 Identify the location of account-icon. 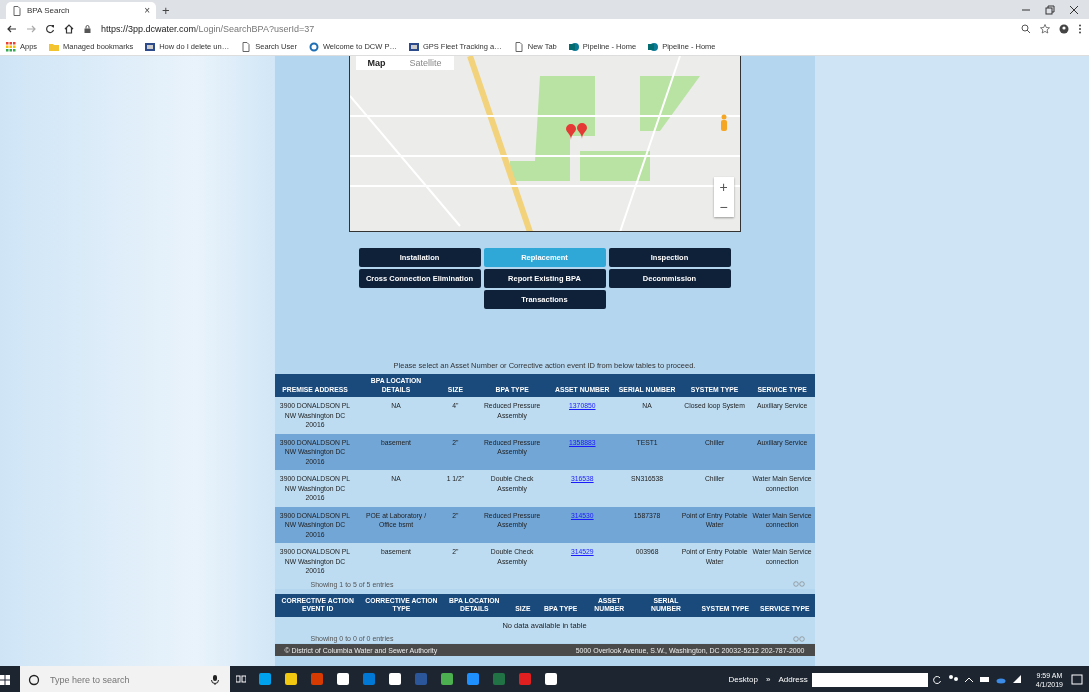
(1064, 28).